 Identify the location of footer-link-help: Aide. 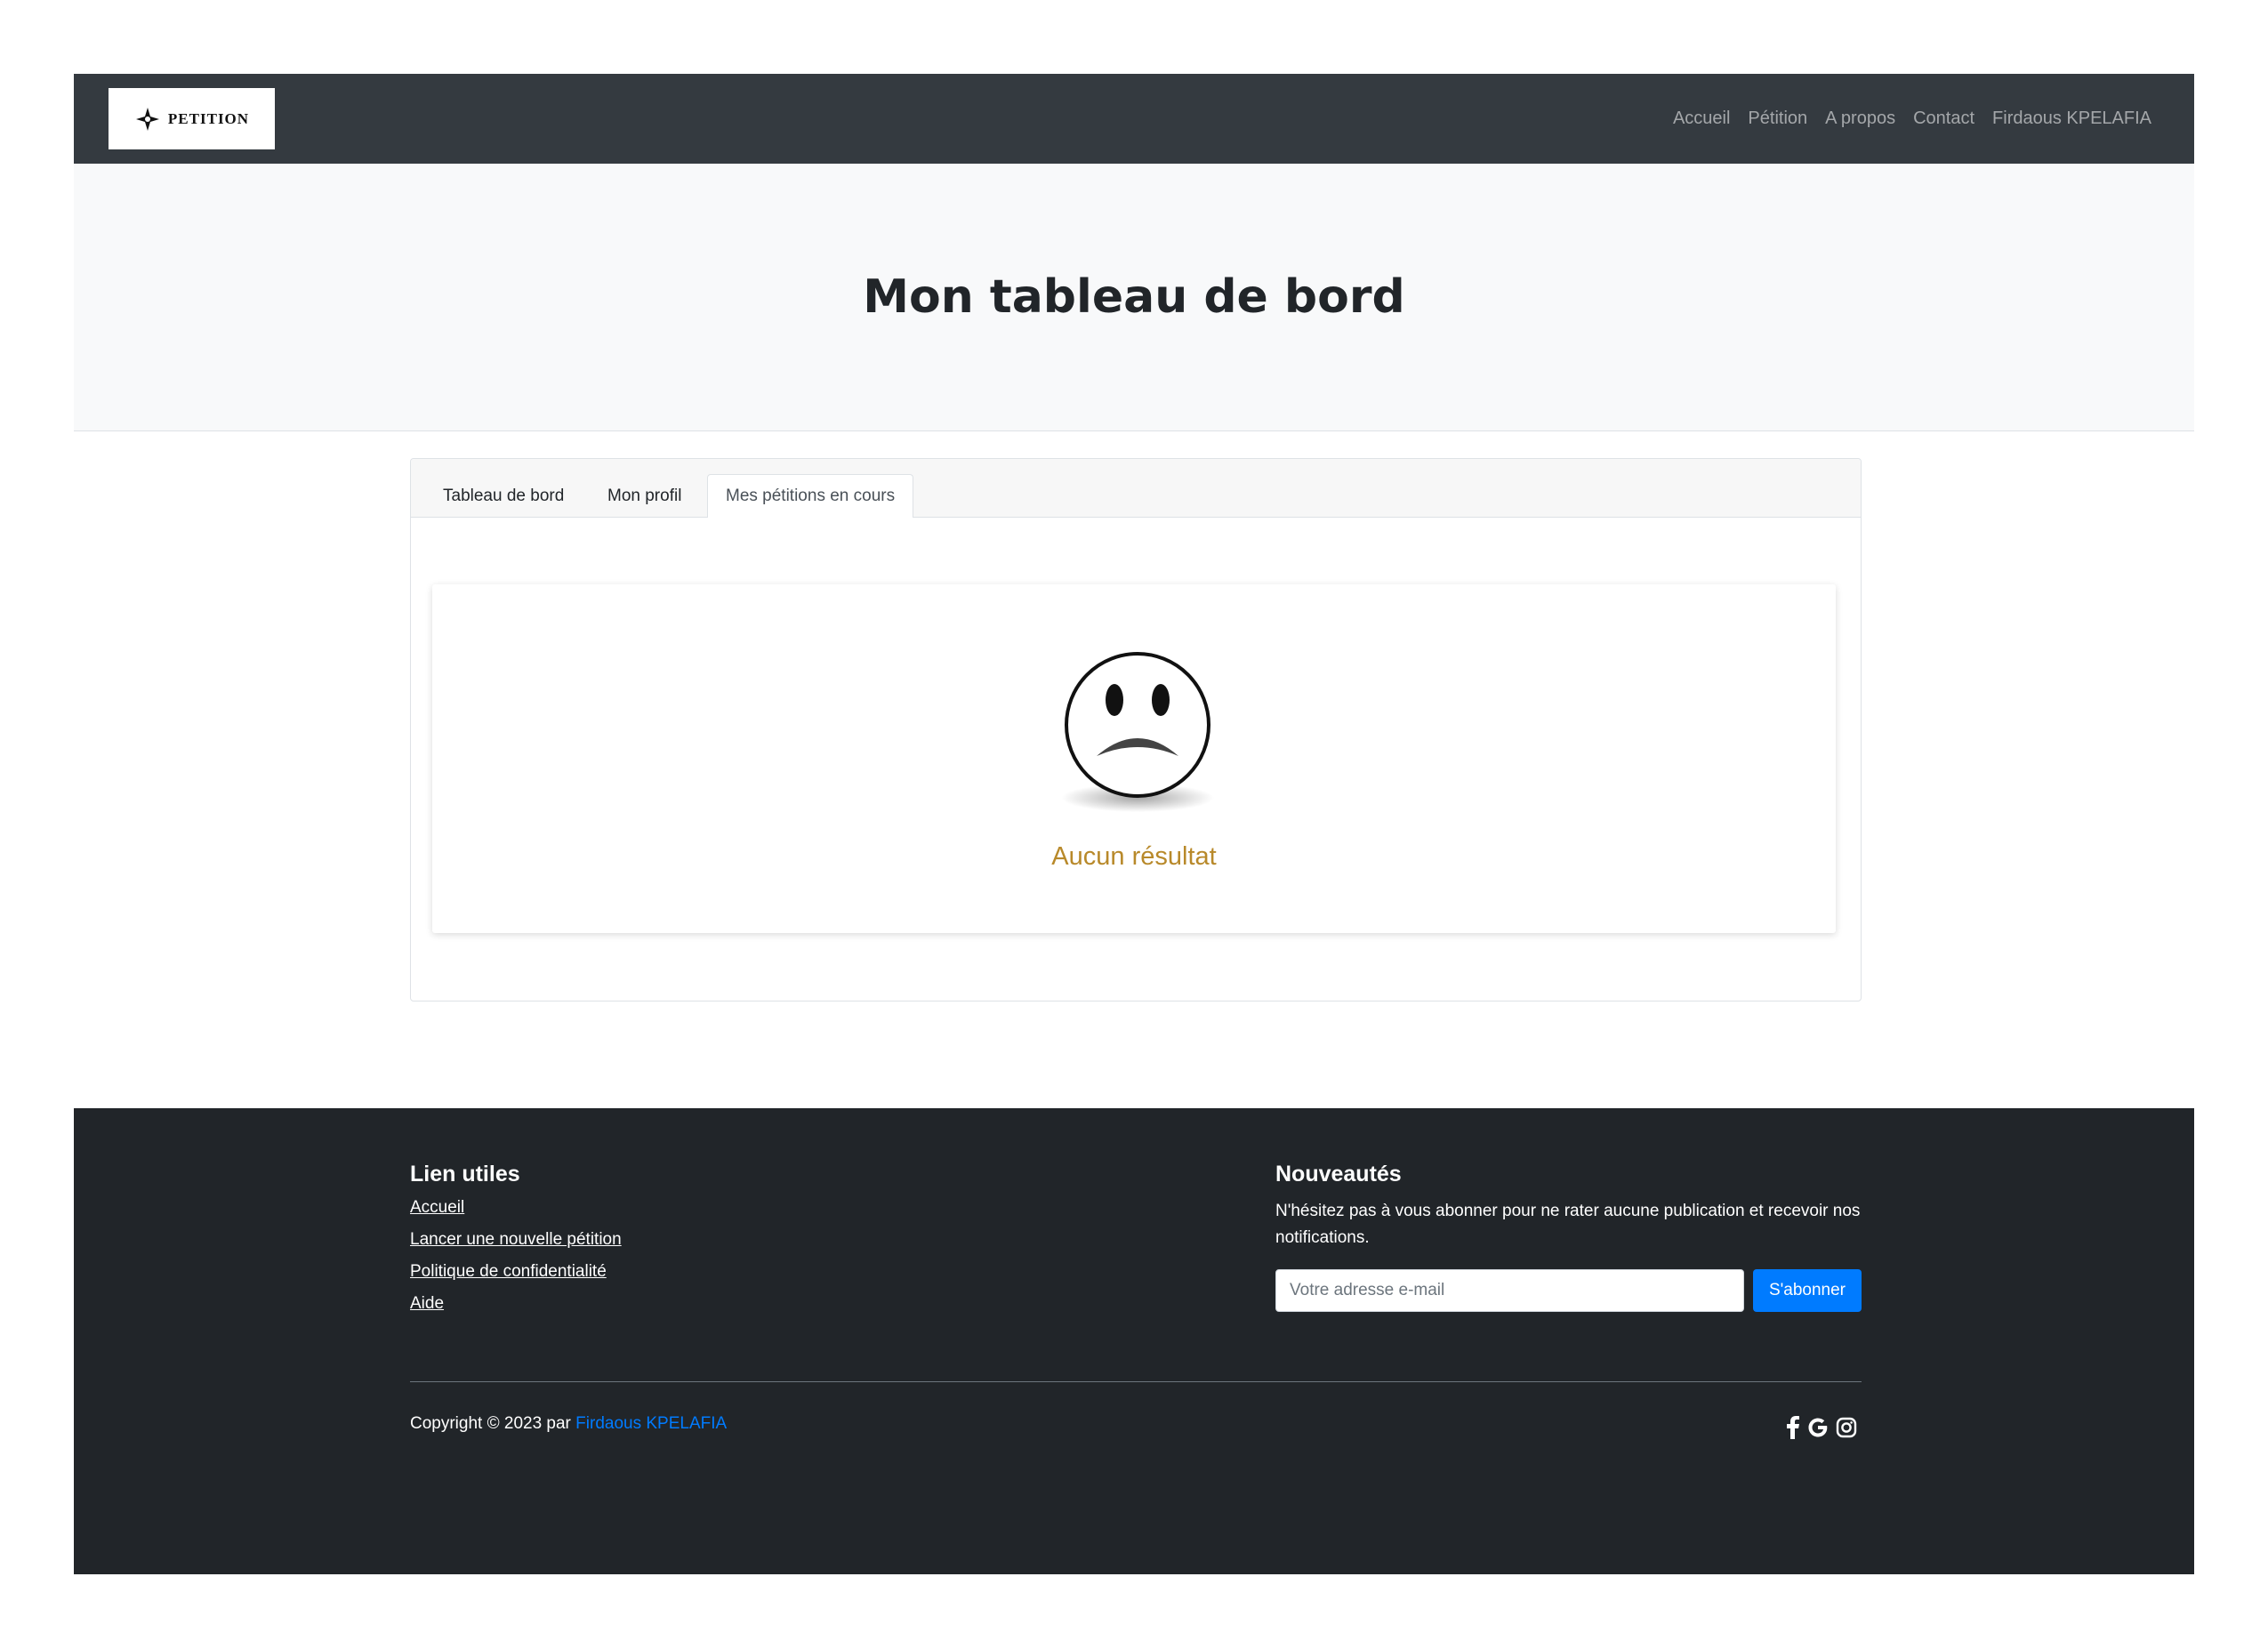
(516, 1304).